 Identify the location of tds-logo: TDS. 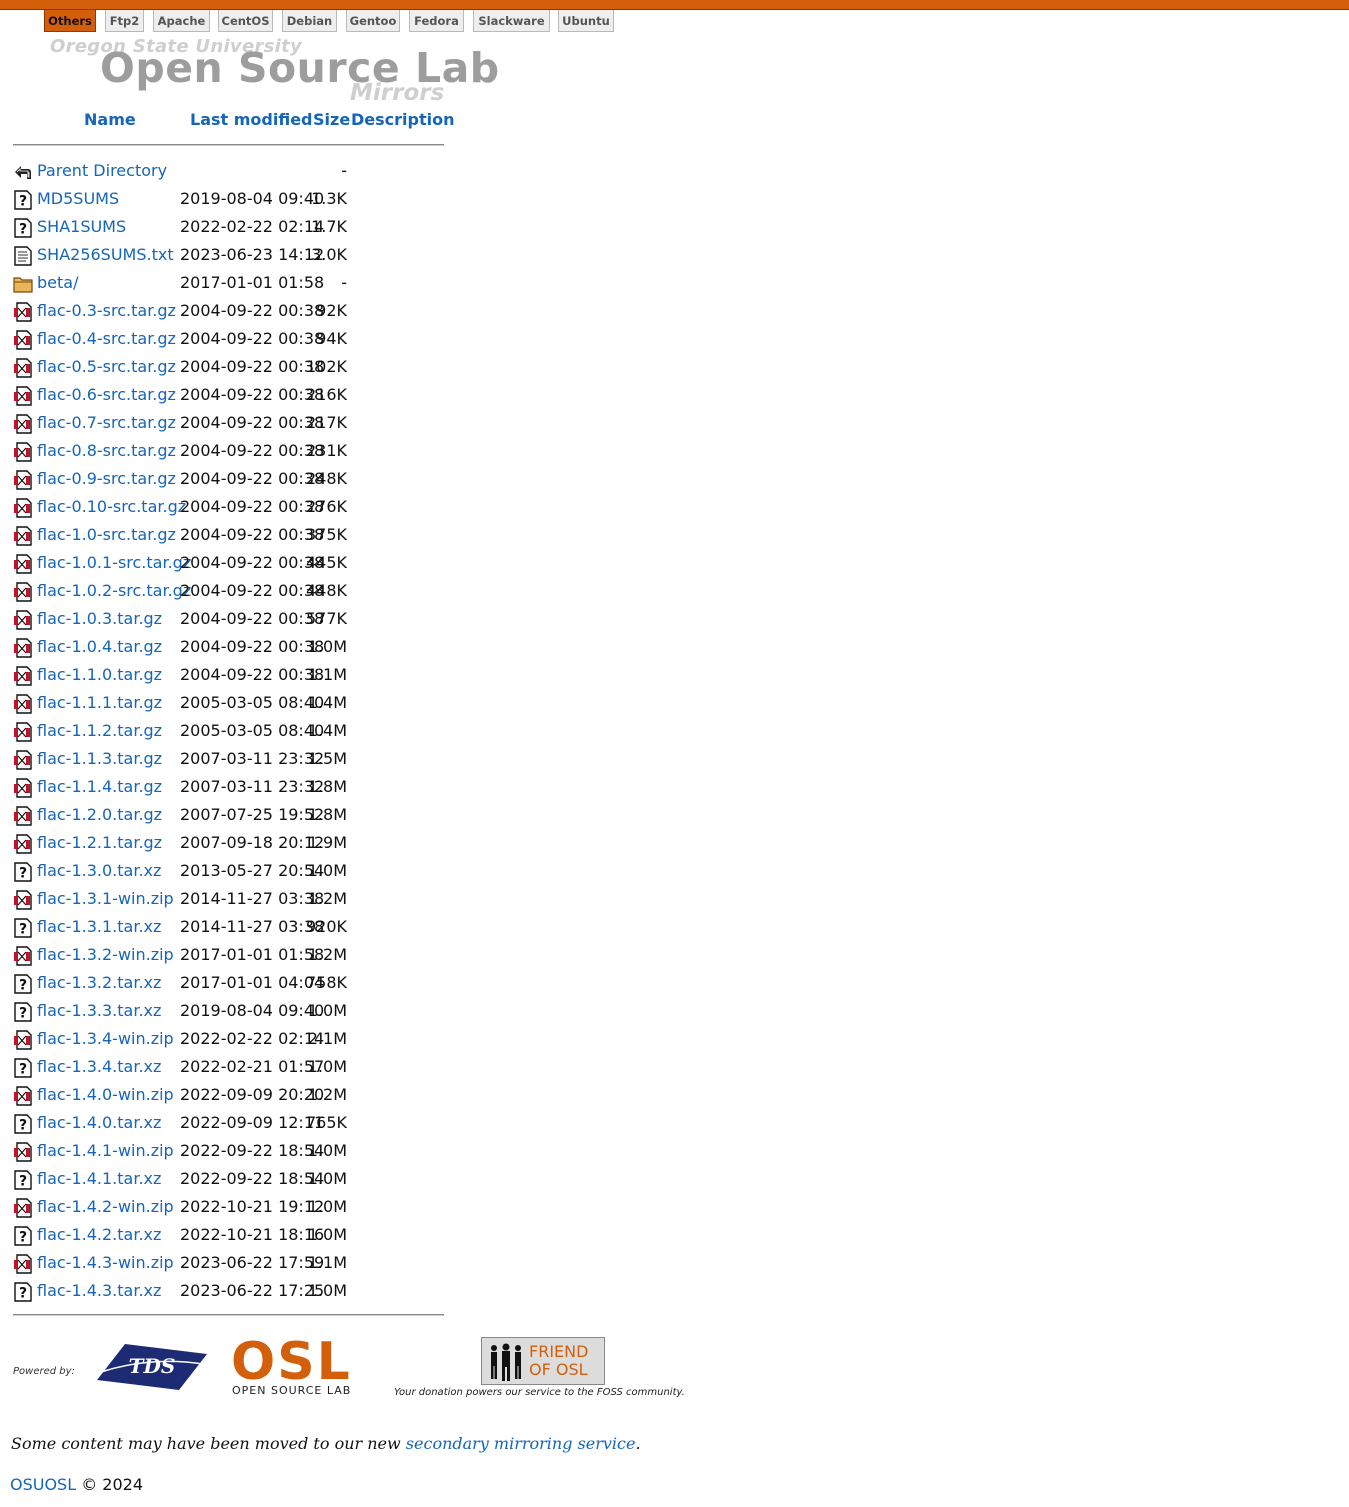
(152, 1367).